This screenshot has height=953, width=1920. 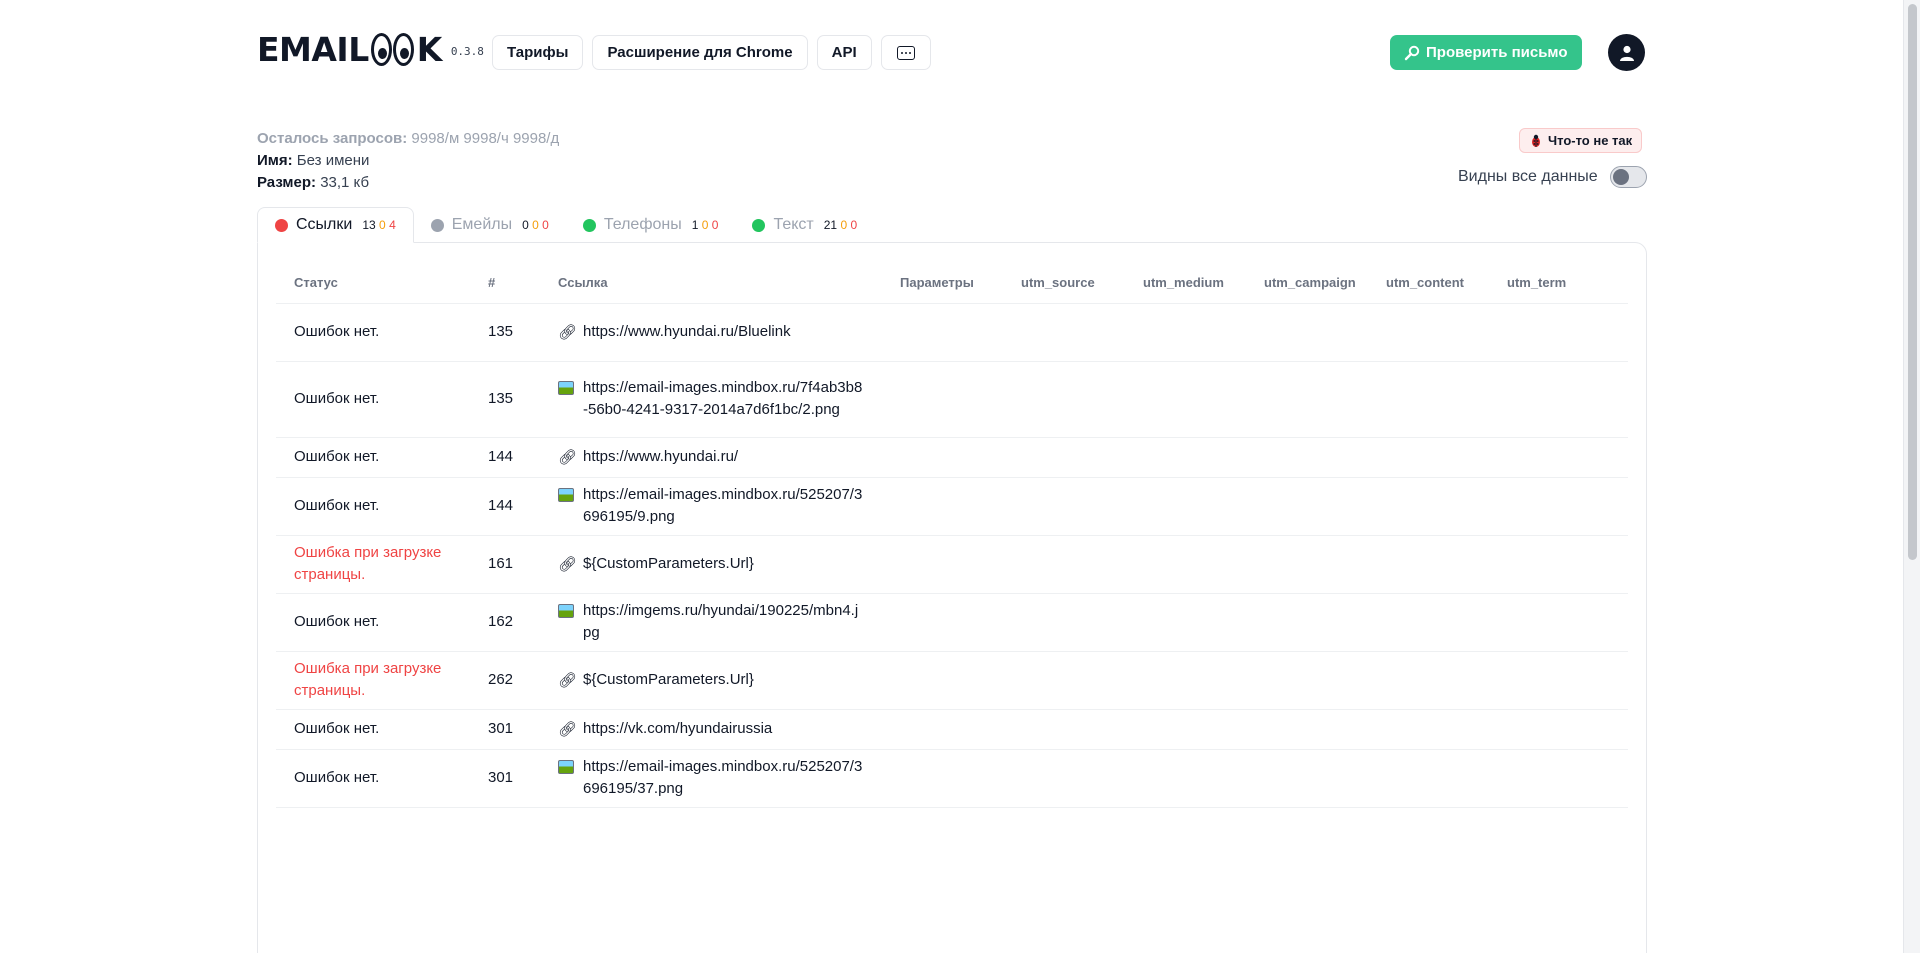 What do you see at coordinates (710, 457) in the screenshot?
I see `row-link: 🔗︎ https://www.hyundai.ru/` at bounding box center [710, 457].